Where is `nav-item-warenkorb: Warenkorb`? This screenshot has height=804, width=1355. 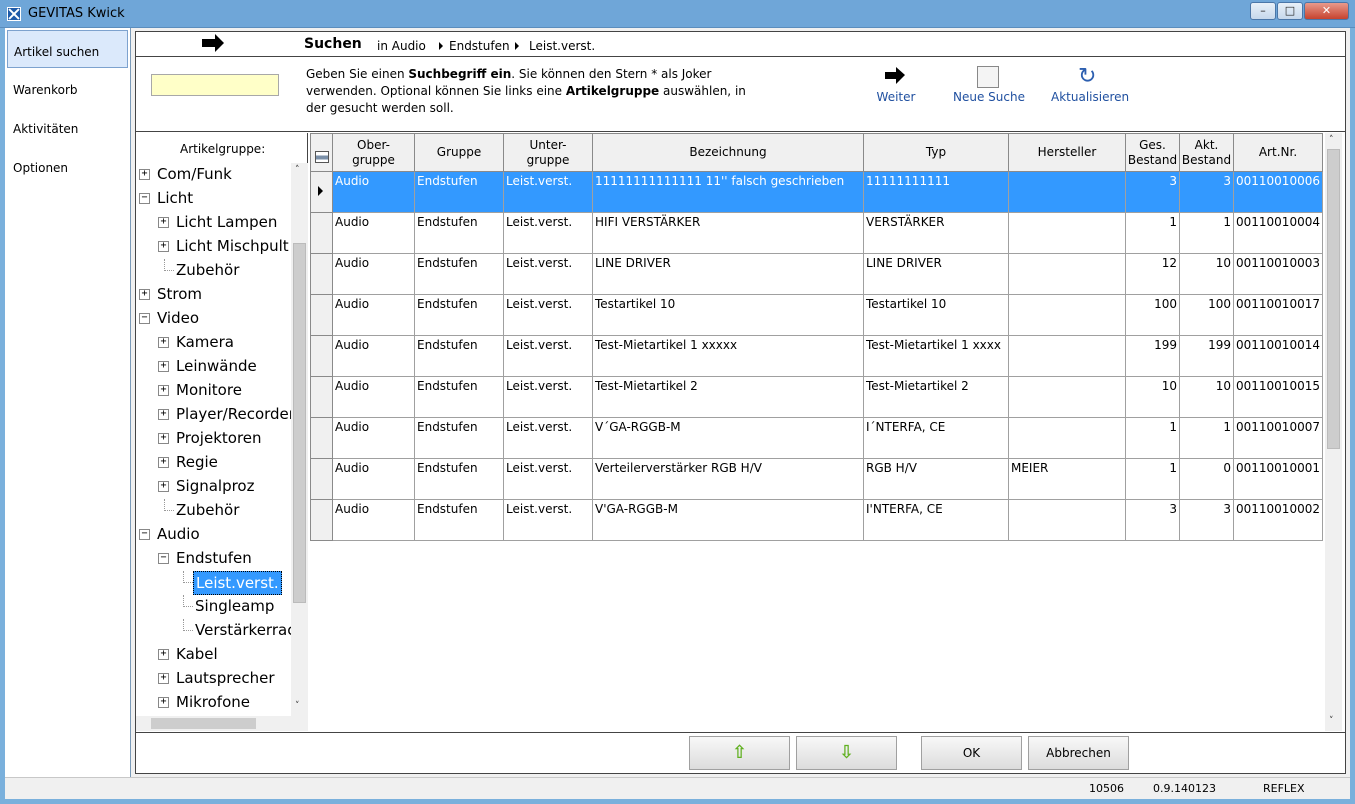 nav-item-warenkorb: Warenkorb is located at coordinates (67, 88).